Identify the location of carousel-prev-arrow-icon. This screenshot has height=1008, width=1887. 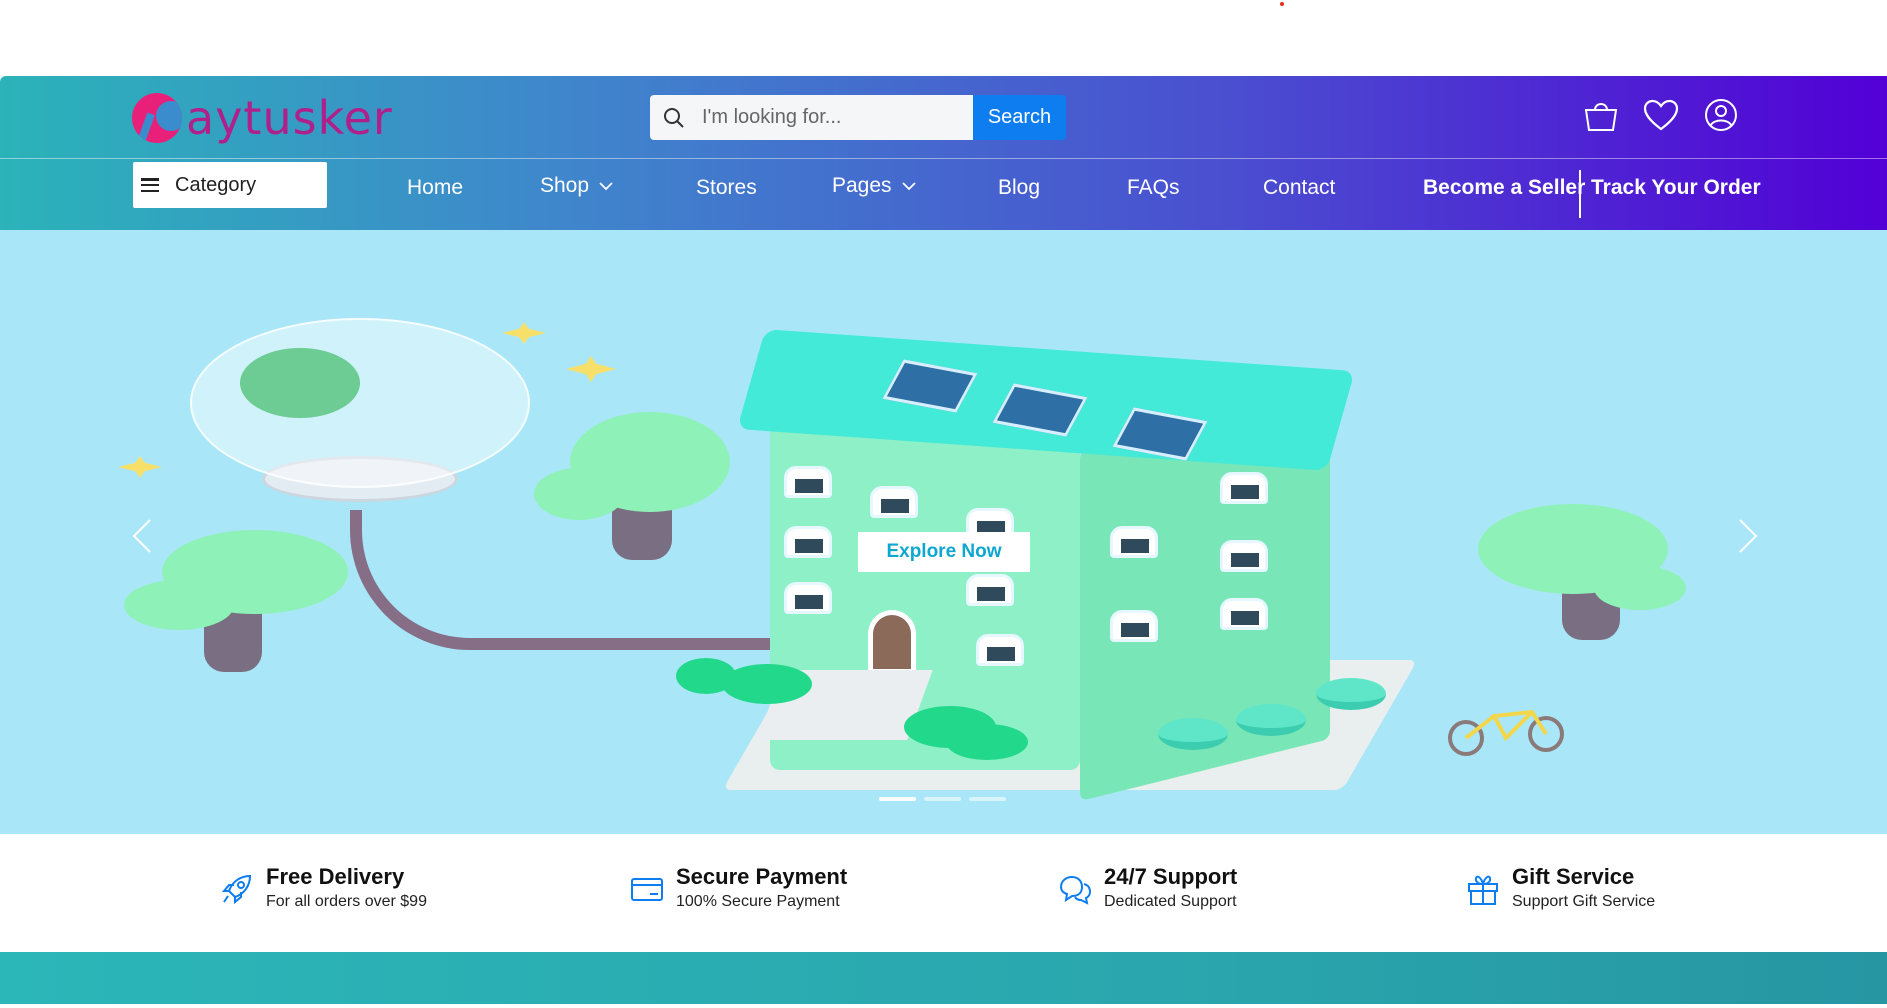
(142, 536).